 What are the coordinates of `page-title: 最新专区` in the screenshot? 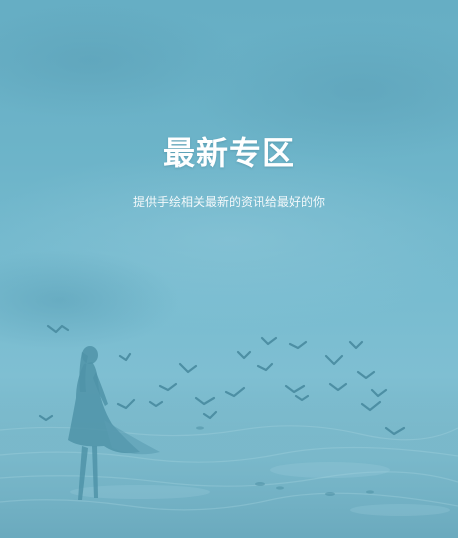 It's located at (228, 153).